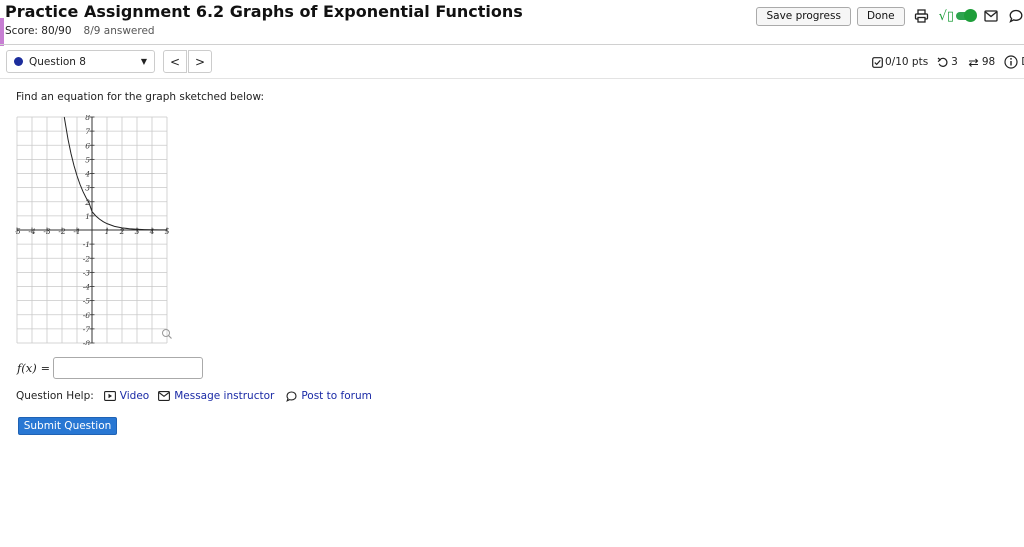 This screenshot has height=547, width=1024. What do you see at coordinates (87, 174) in the screenshot?
I see `y-tick-label: 4` at bounding box center [87, 174].